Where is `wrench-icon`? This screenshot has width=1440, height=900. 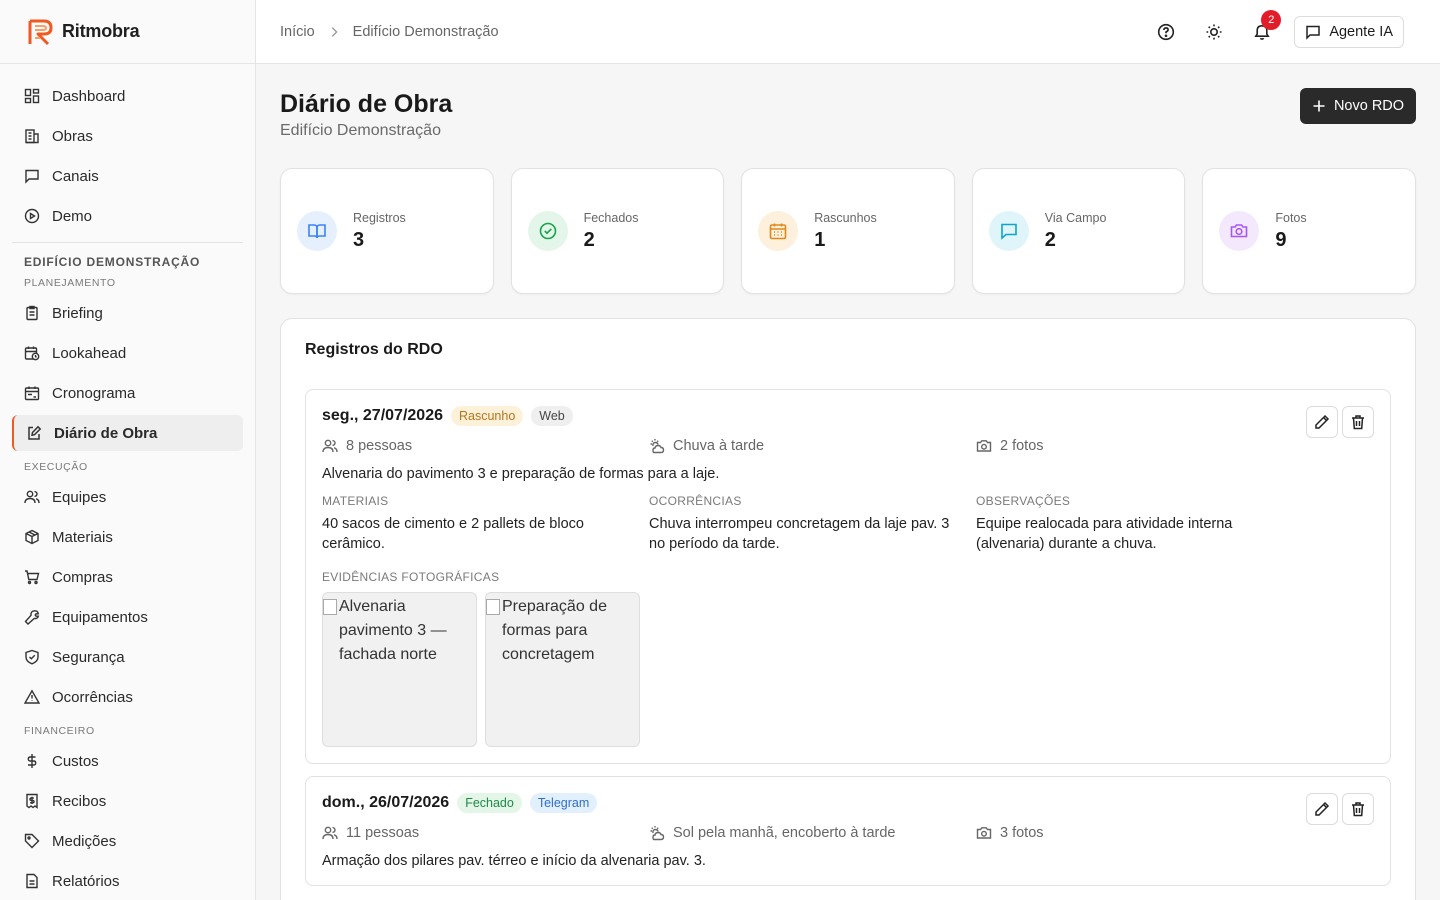
wrench-icon is located at coordinates (32, 617).